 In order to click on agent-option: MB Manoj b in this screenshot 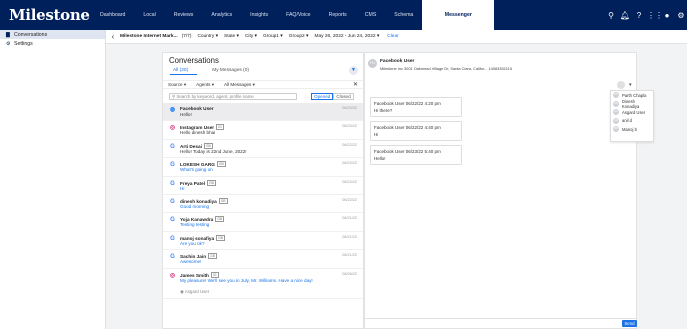, I will do `click(632, 129)`.